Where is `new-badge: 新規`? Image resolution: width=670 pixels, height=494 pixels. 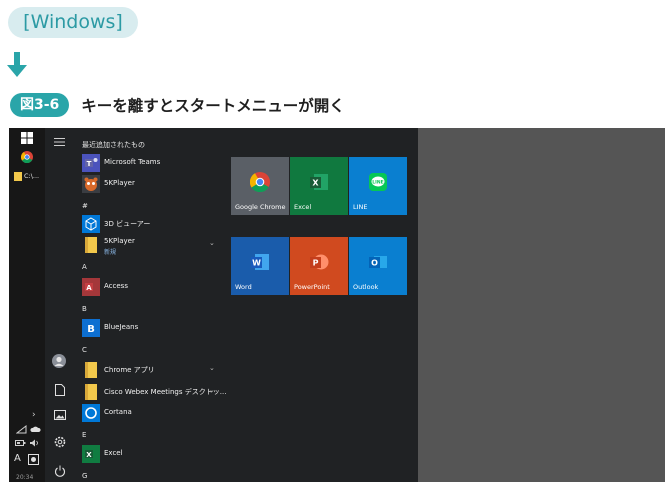
new-badge: 新規 is located at coordinates (110, 252).